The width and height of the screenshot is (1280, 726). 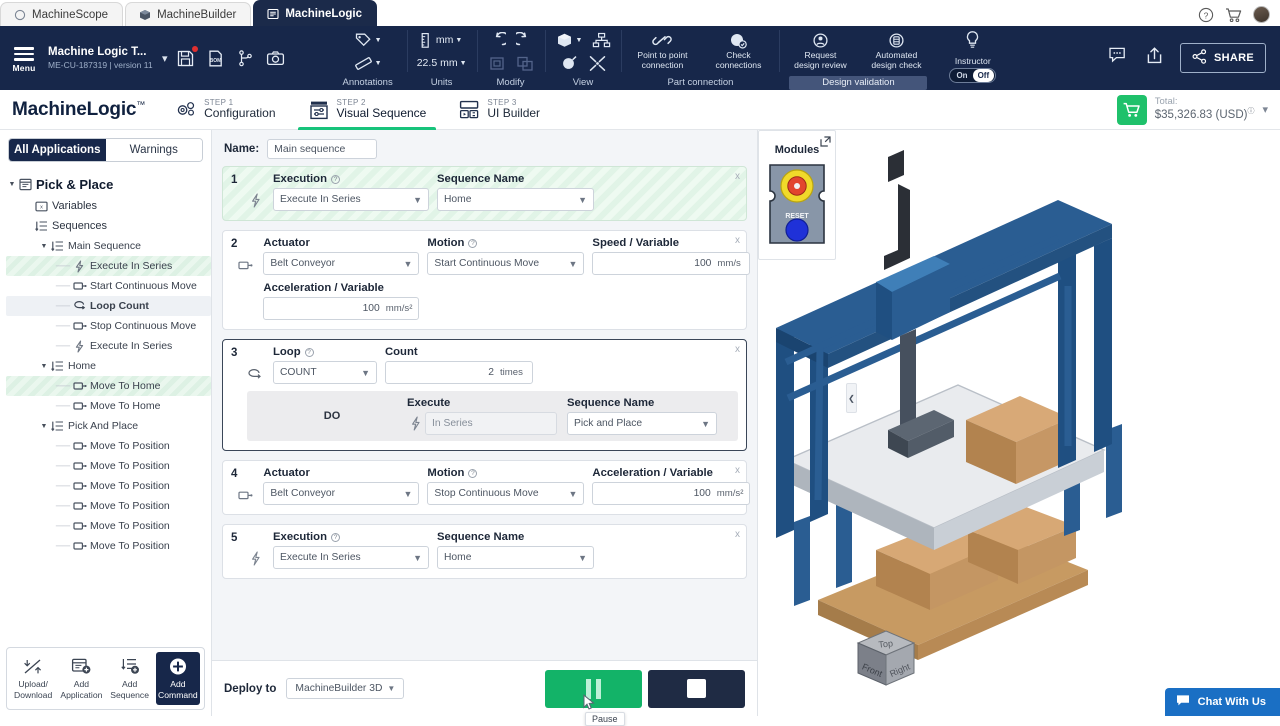 I want to click on comment-icon, so click(x=1118, y=58).